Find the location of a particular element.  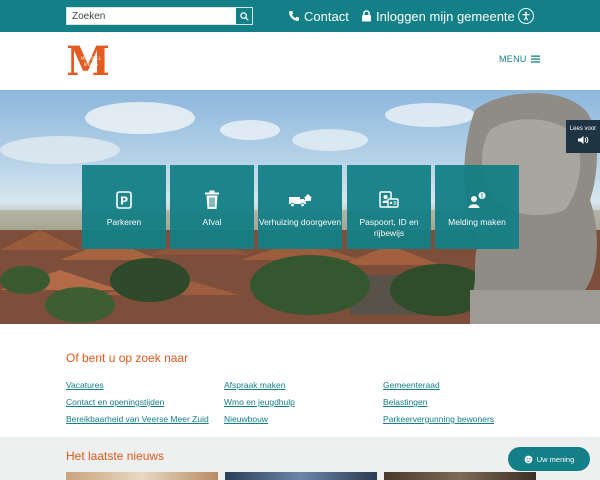

id-card-icon is located at coordinates (389, 199).